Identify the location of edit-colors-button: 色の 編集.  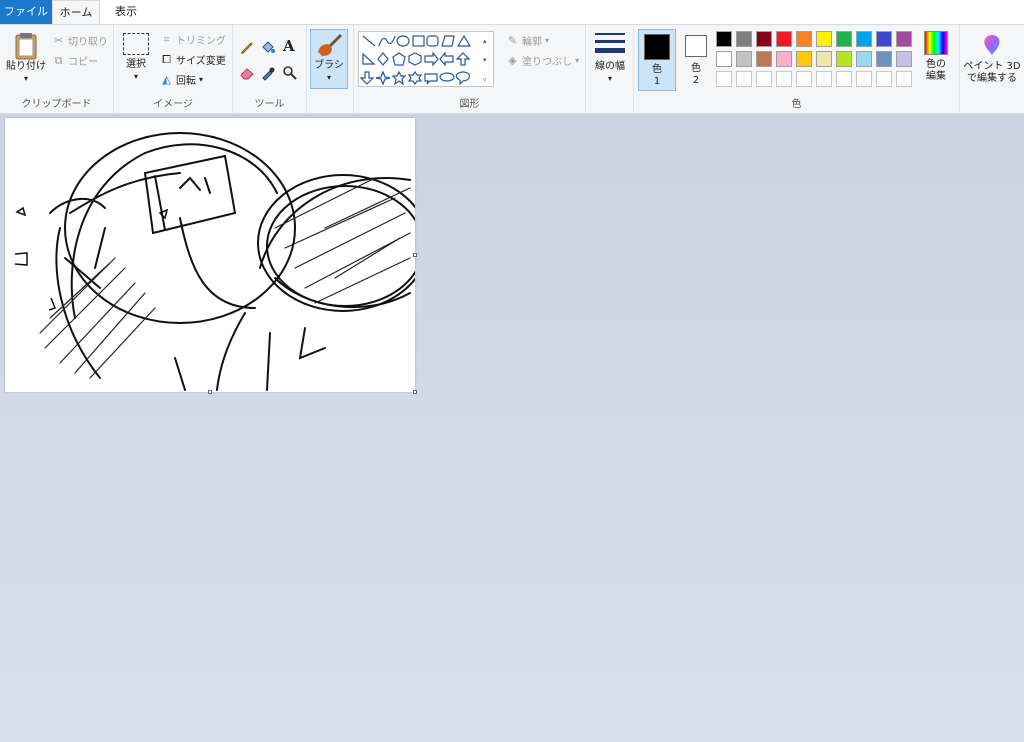
(936, 57).